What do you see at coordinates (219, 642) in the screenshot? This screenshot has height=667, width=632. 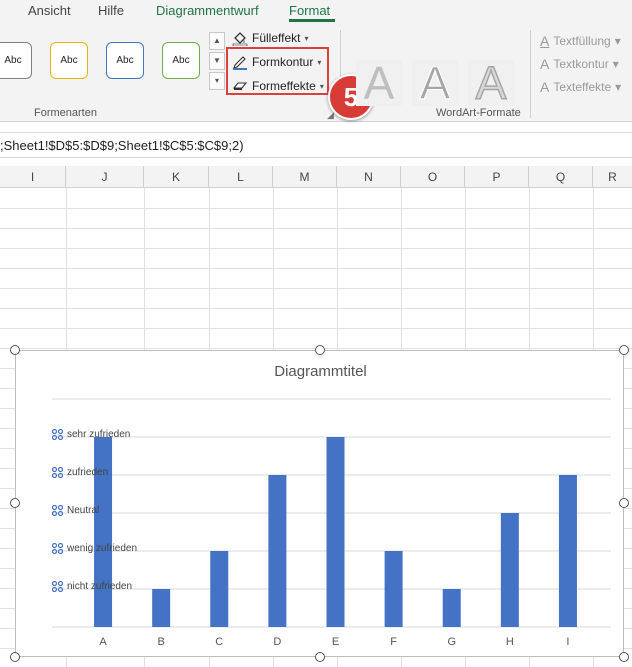 I see `x-tick-label: C` at bounding box center [219, 642].